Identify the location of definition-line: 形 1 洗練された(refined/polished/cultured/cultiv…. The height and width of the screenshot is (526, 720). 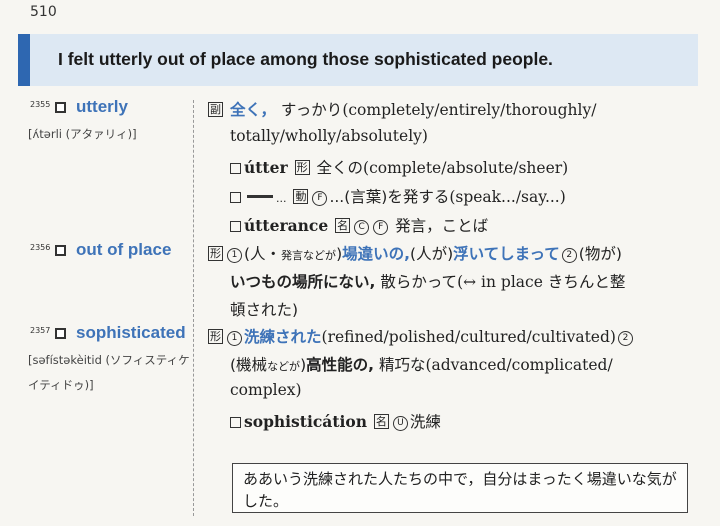
(420, 336).